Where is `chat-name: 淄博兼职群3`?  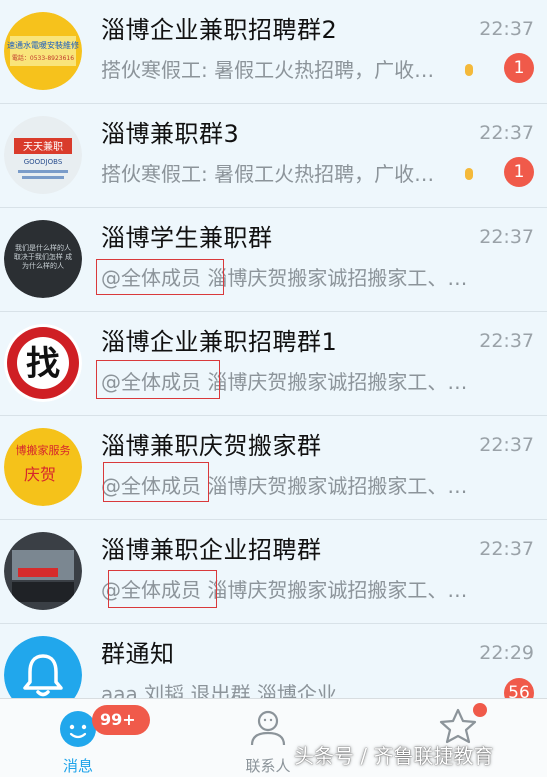 chat-name: 淄博兼职群3 is located at coordinates (170, 134).